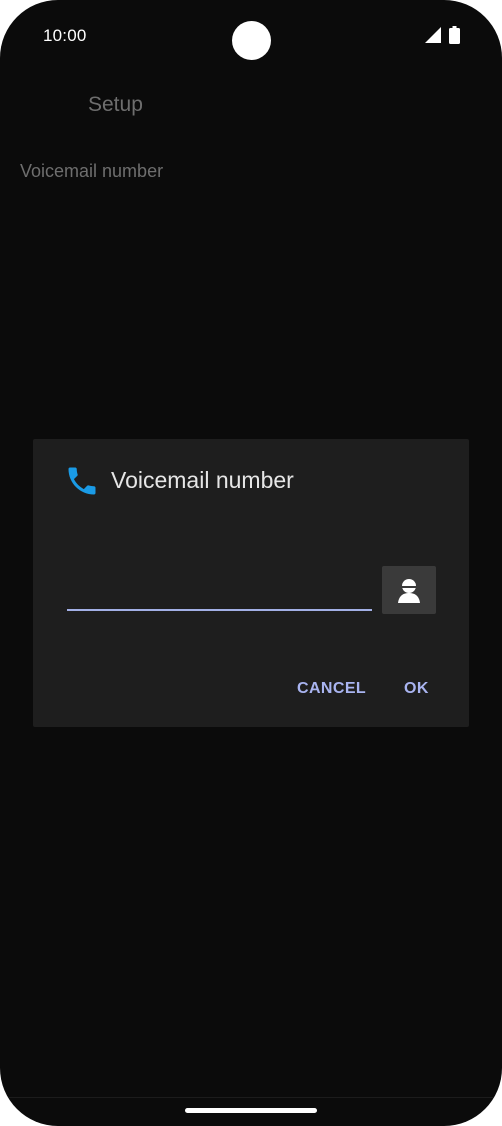  I want to click on voicemail-number-input, so click(219, 594).